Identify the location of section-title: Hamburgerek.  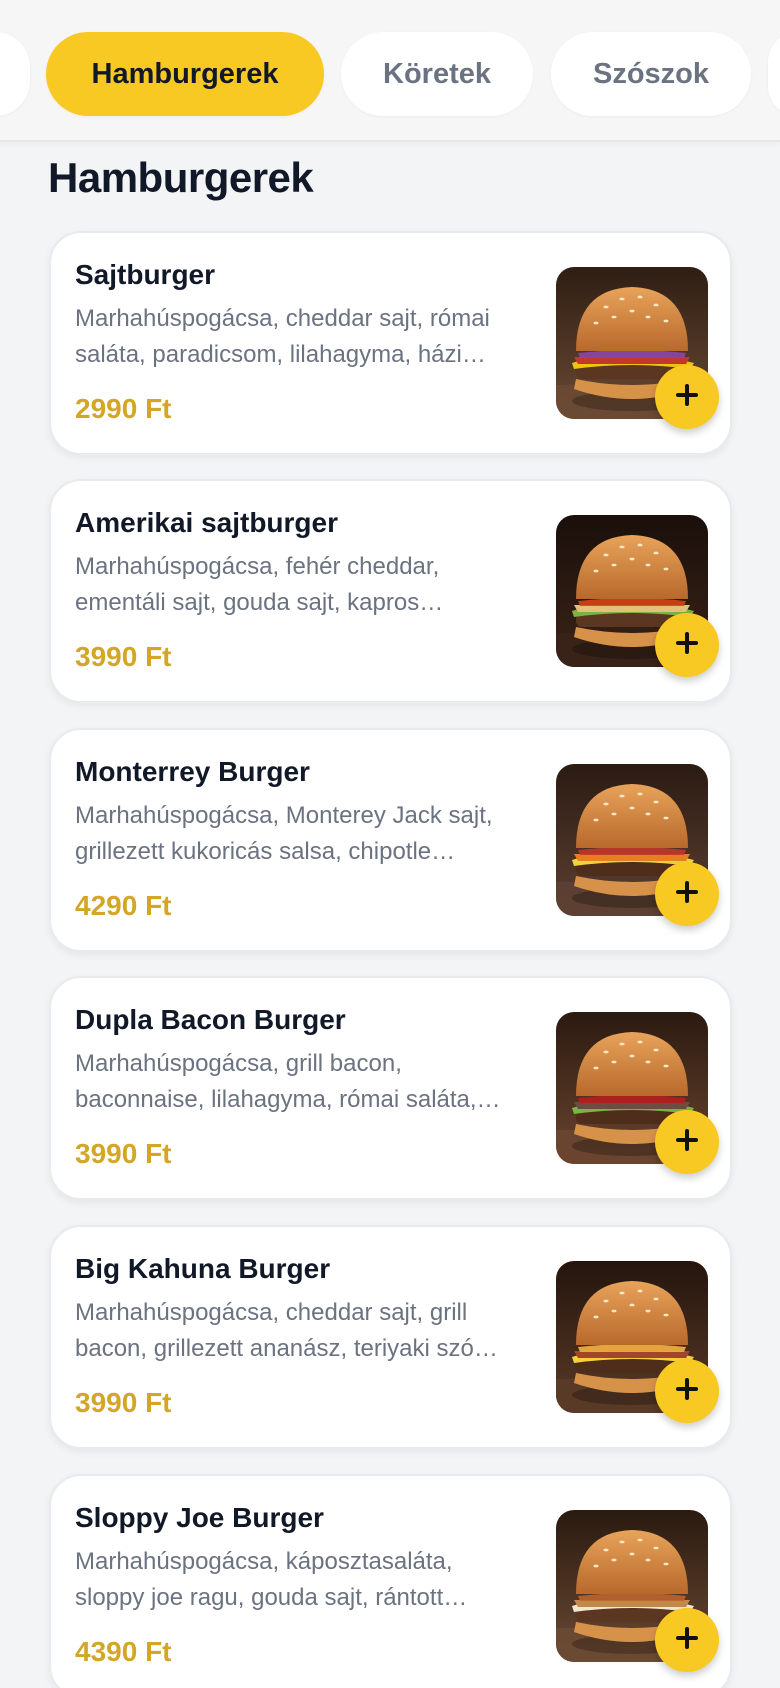
(181, 177).